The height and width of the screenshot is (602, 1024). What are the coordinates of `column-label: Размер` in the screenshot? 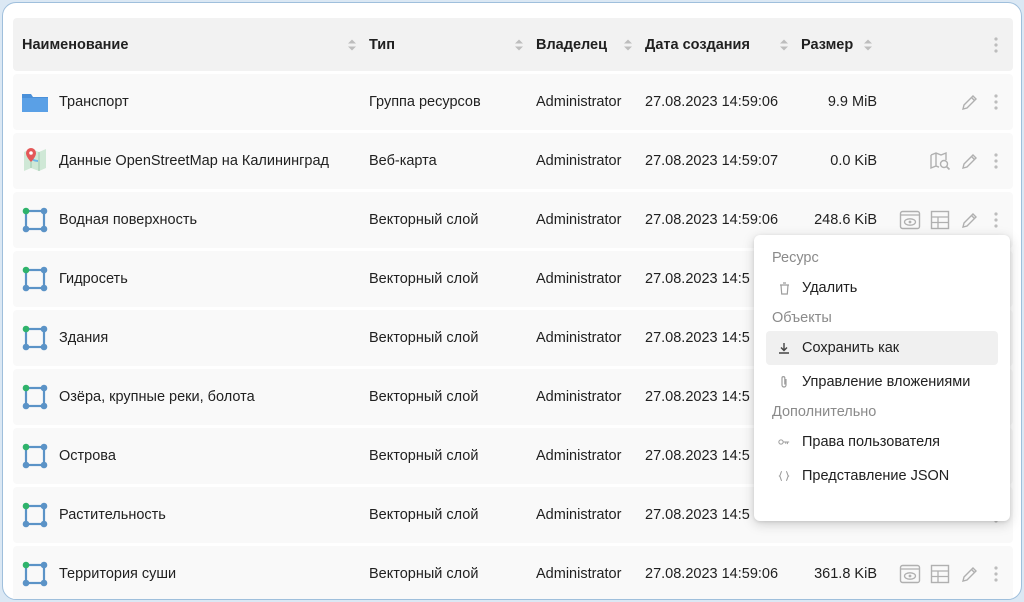 It's located at (827, 44).